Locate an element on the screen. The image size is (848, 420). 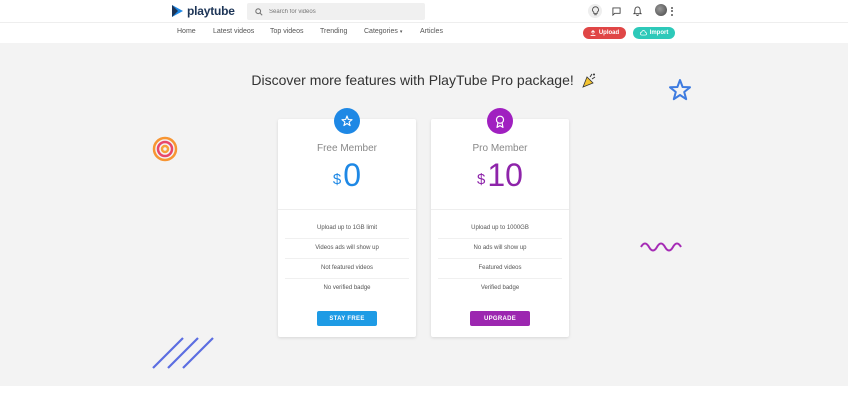
party-popper-icon is located at coordinates (588, 81).